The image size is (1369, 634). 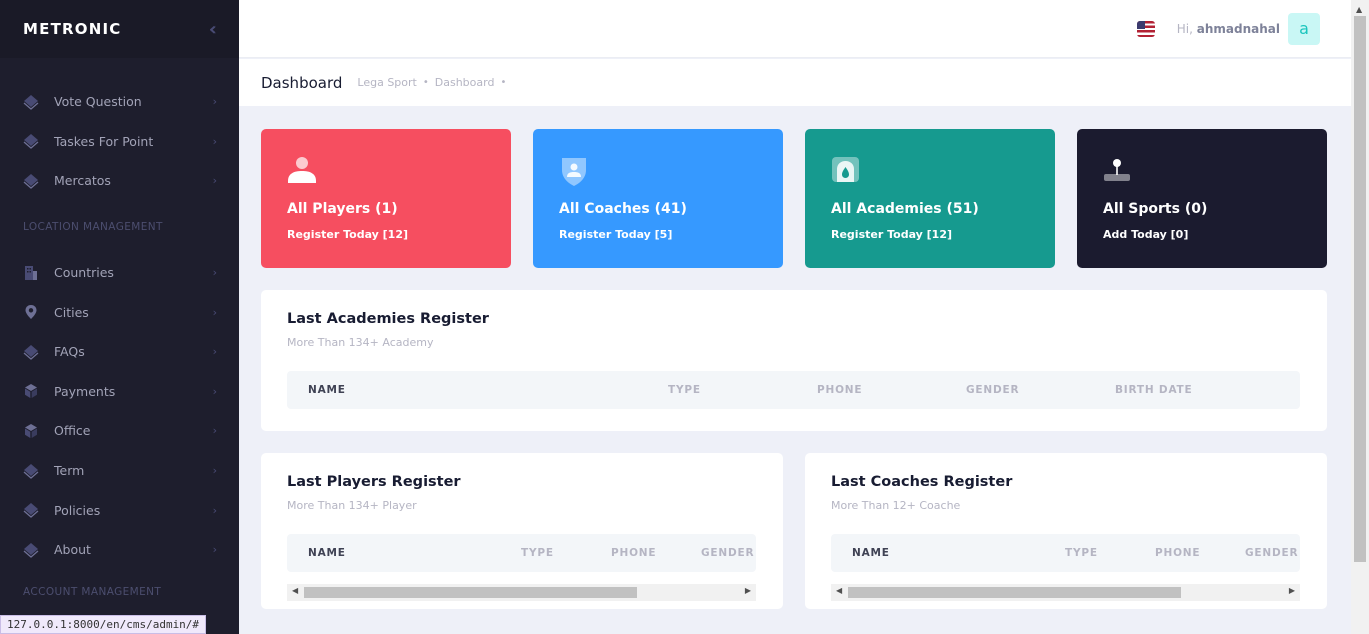 I want to click on section-location-management: LOCATION MANAGEMENT, so click(x=93, y=226).